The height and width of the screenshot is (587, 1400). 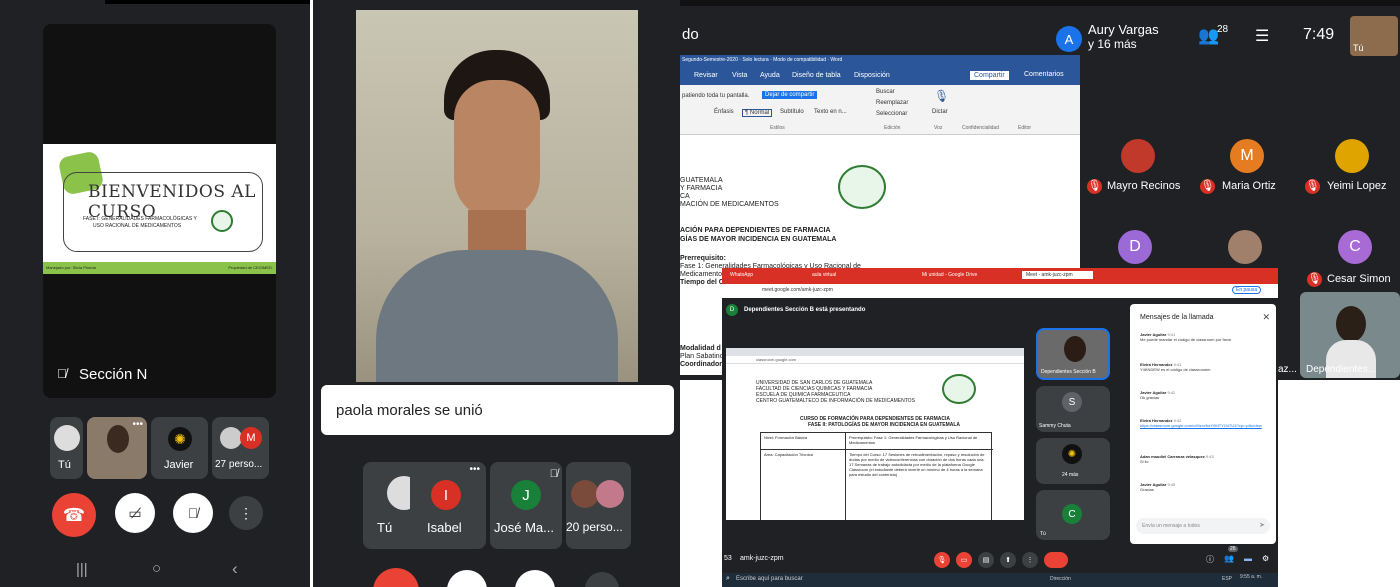 What do you see at coordinates (762, 558) in the screenshot?
I see `meeting-code: amk-juzc-zpm` at bounding box center [762, 558].